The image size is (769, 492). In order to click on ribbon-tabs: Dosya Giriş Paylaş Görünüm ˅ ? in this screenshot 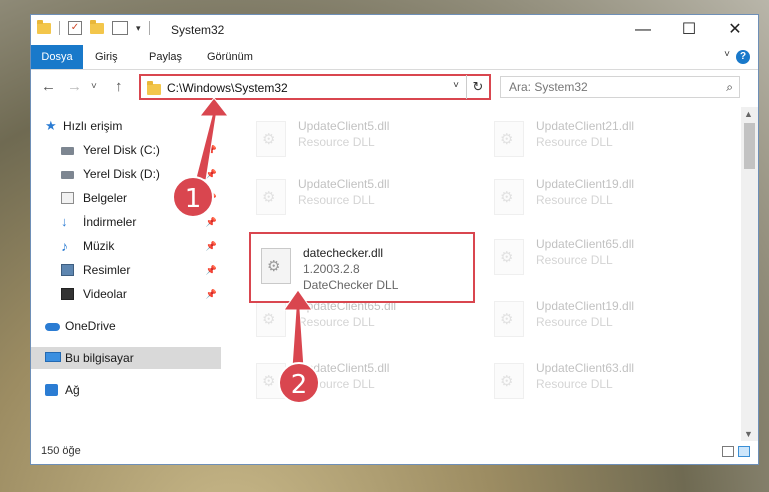, I will do `click(394, 57)`.